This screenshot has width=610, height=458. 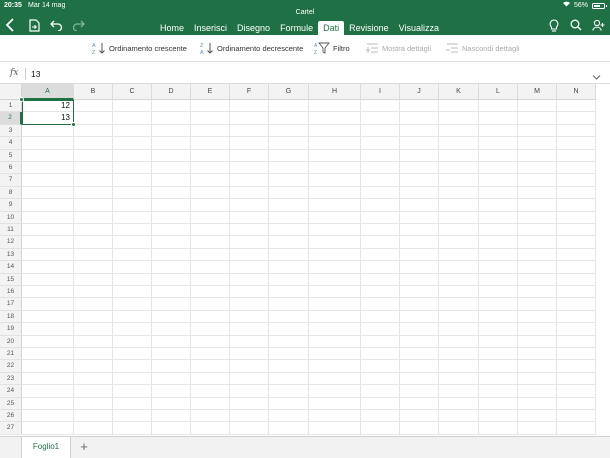 What do you see at coordinates (11, 329) in the screenshot?
I see `row-header-19: 19` at bounding box center [11, 329].